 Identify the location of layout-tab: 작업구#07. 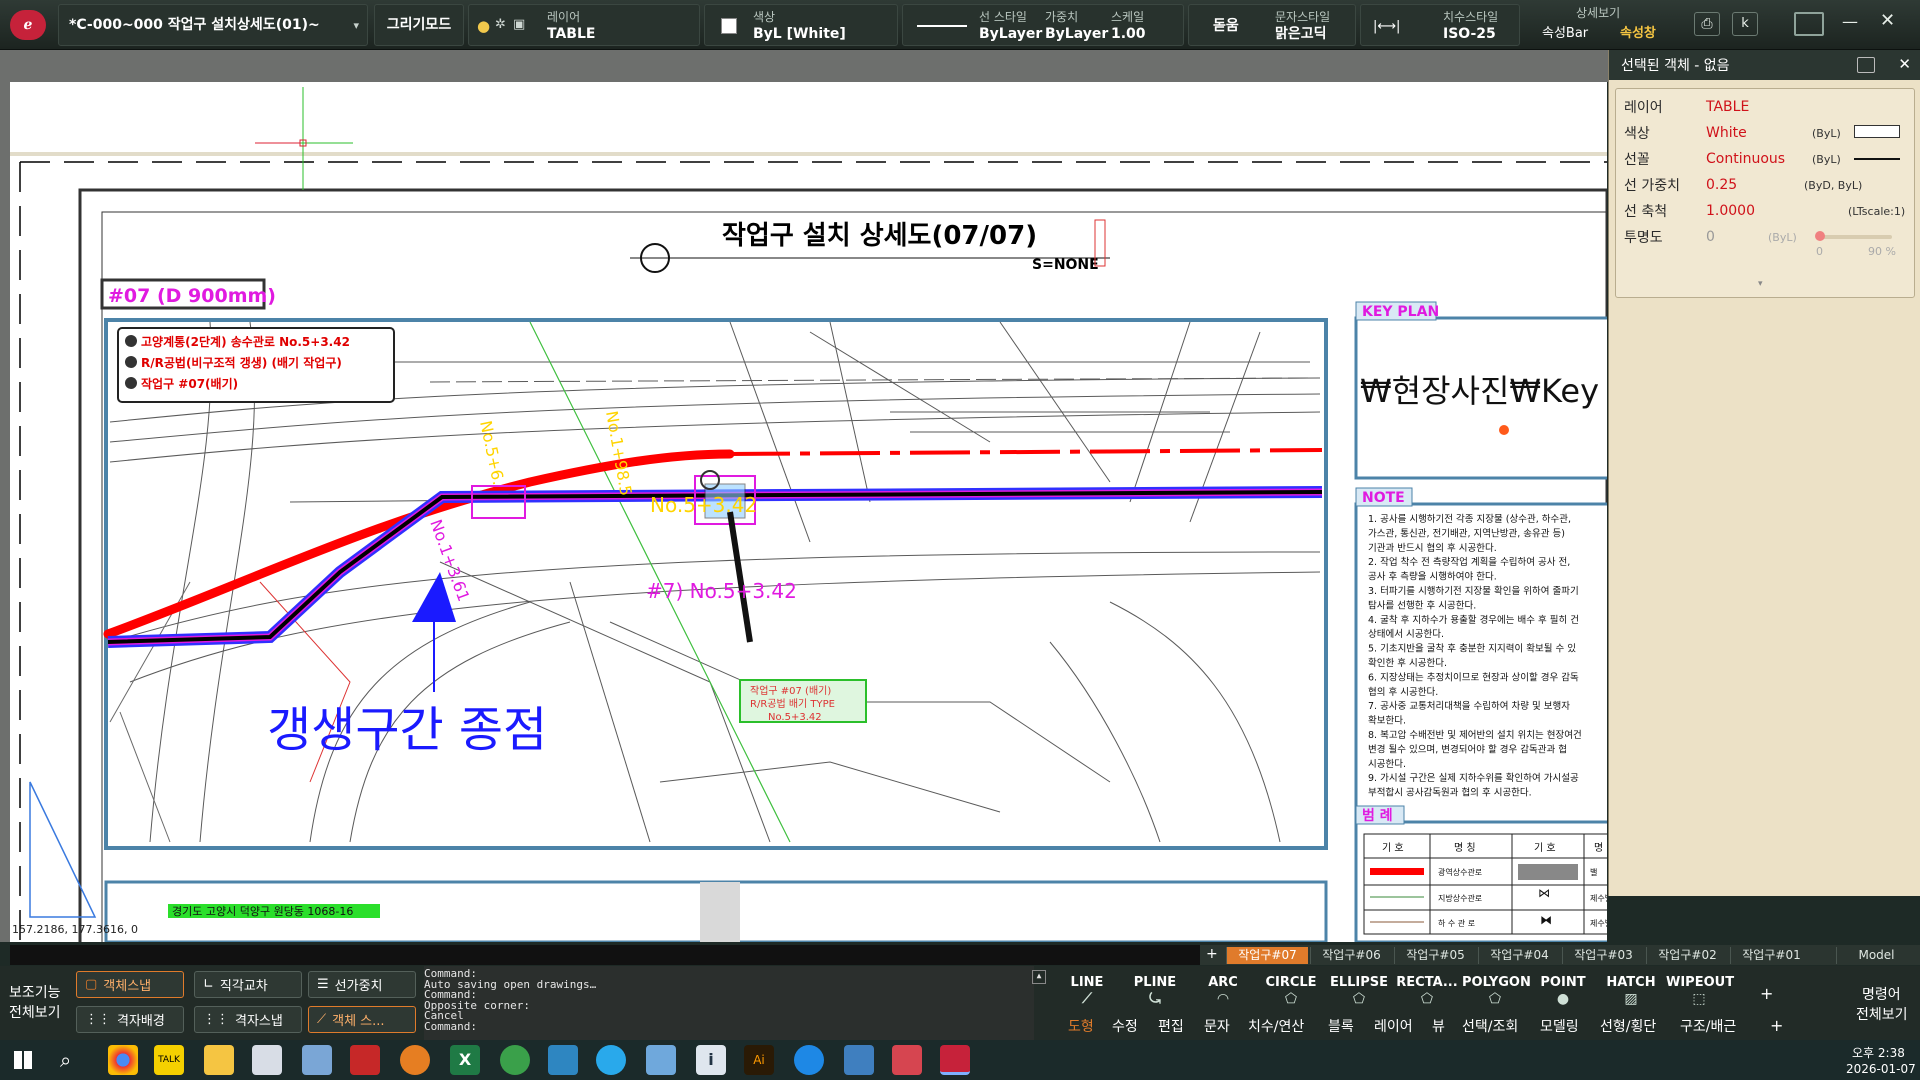
(1267, 955).